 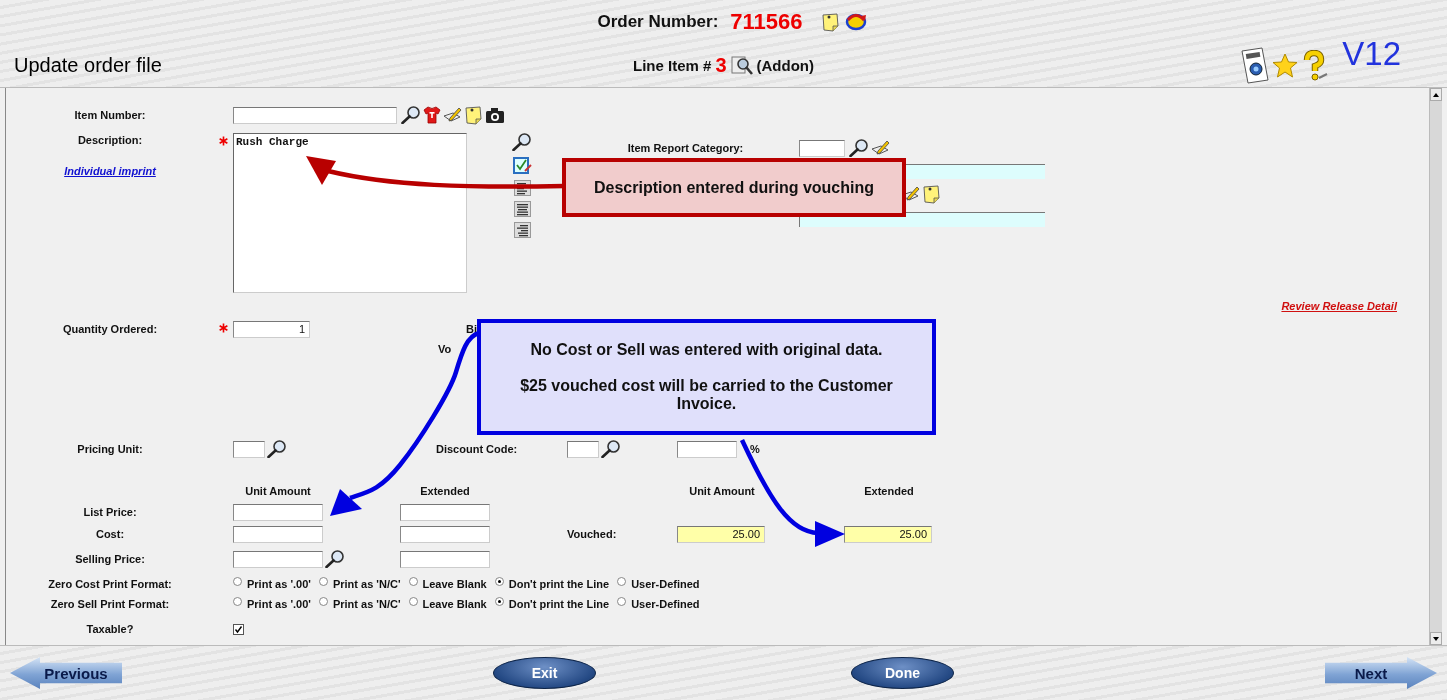 What do you see at coordinates (1435, 366) in the screenshot?
I see `scrollbar` at bounding box center [1435, 366].